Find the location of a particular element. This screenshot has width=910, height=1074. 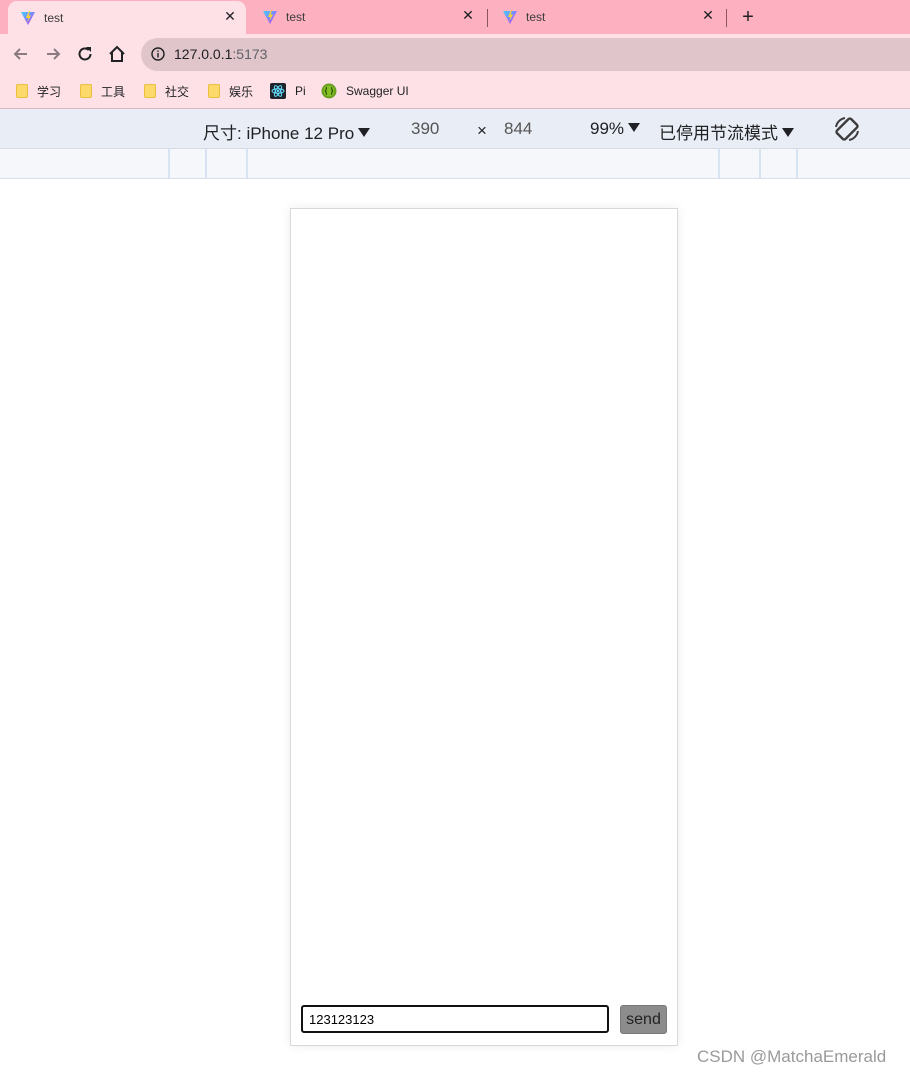

url-port: :5173 is located at coordinates (250, 54).